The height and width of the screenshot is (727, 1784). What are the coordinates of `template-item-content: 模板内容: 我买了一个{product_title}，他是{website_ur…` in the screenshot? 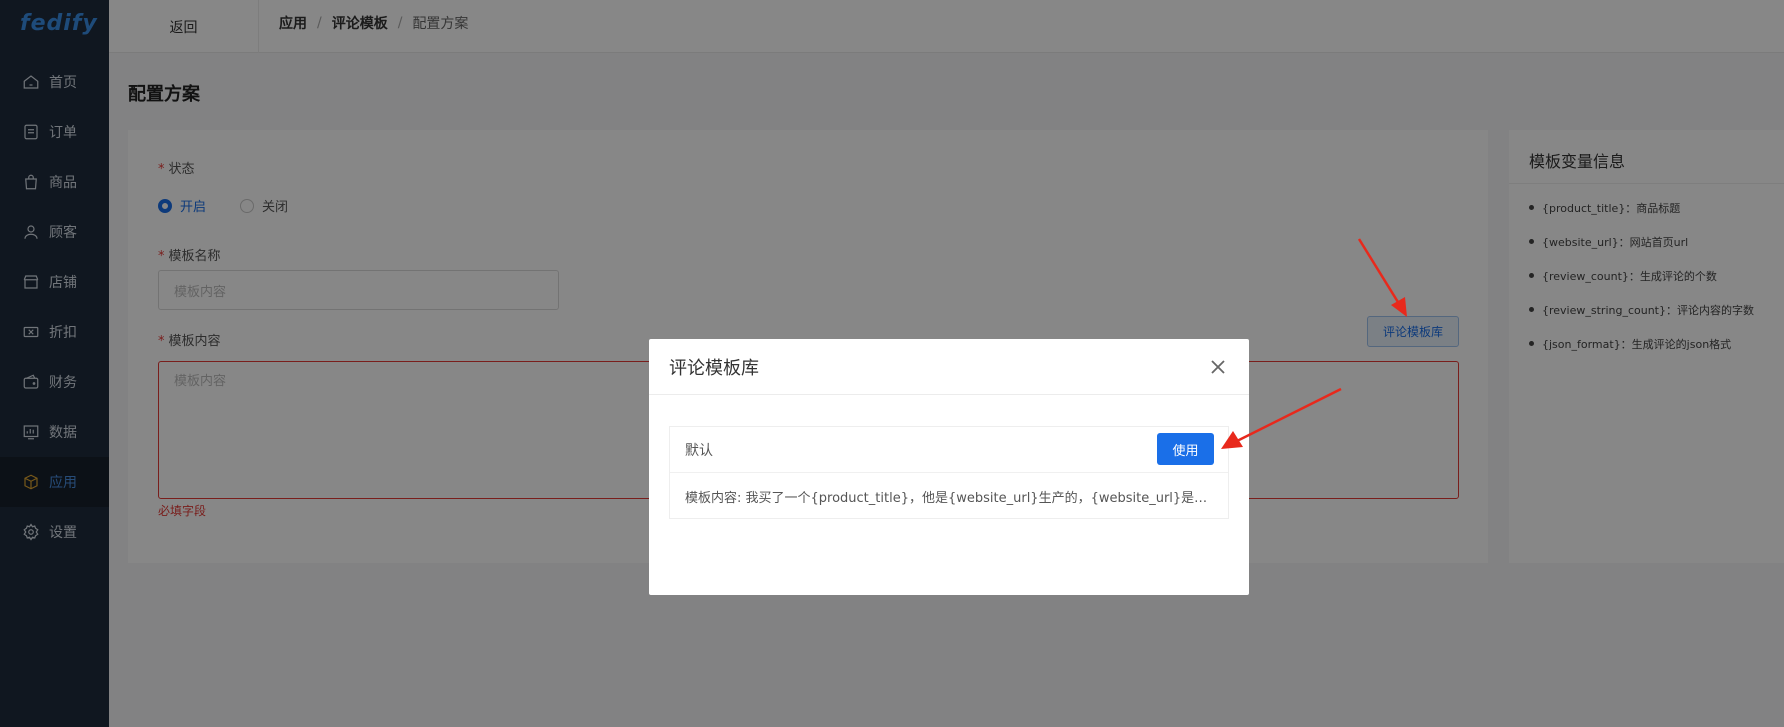 It's located at (949, 496).